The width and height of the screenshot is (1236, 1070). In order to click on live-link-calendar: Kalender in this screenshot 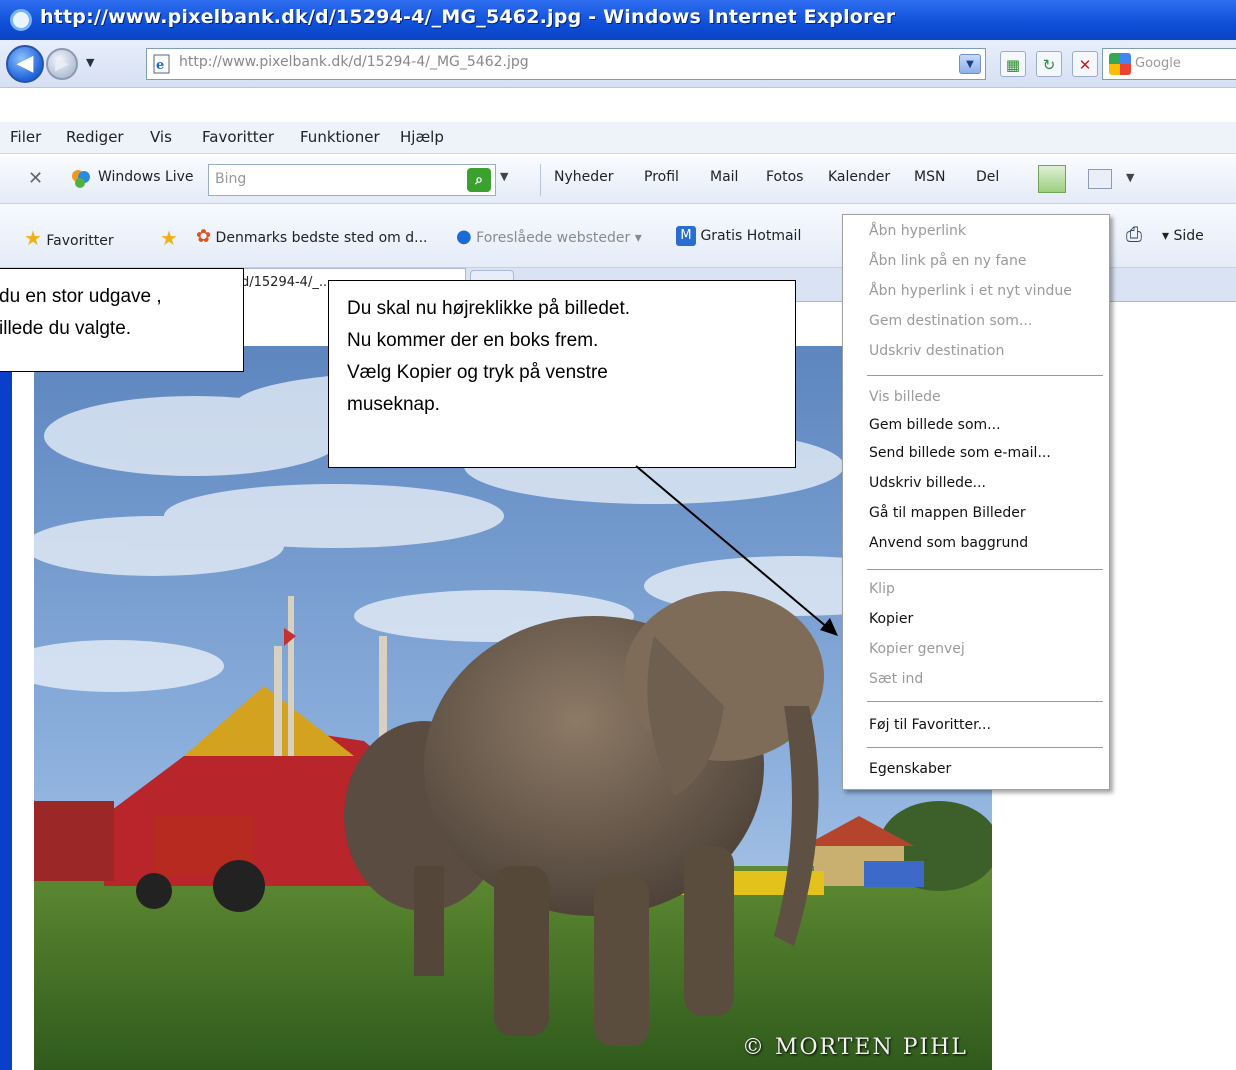, I will do `click(859, 177)`.